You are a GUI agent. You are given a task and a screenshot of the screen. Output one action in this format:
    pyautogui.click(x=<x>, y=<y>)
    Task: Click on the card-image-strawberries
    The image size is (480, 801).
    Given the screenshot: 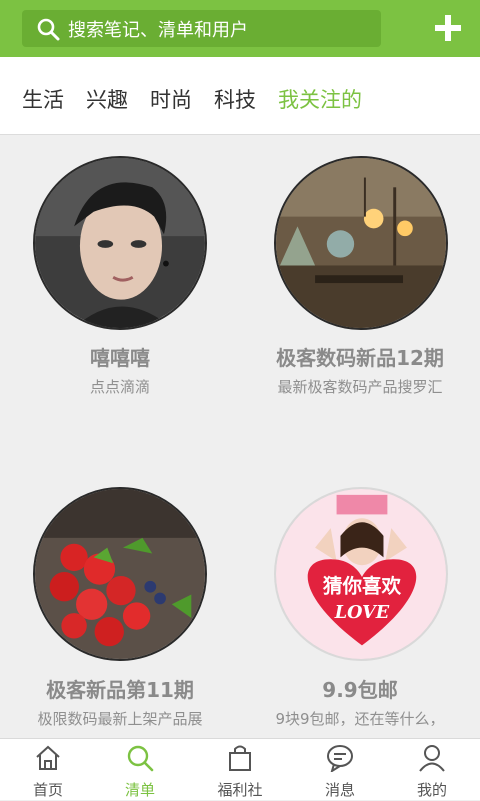 What is the action you would take?
    pyautogui.click(x=120, y=574)
    